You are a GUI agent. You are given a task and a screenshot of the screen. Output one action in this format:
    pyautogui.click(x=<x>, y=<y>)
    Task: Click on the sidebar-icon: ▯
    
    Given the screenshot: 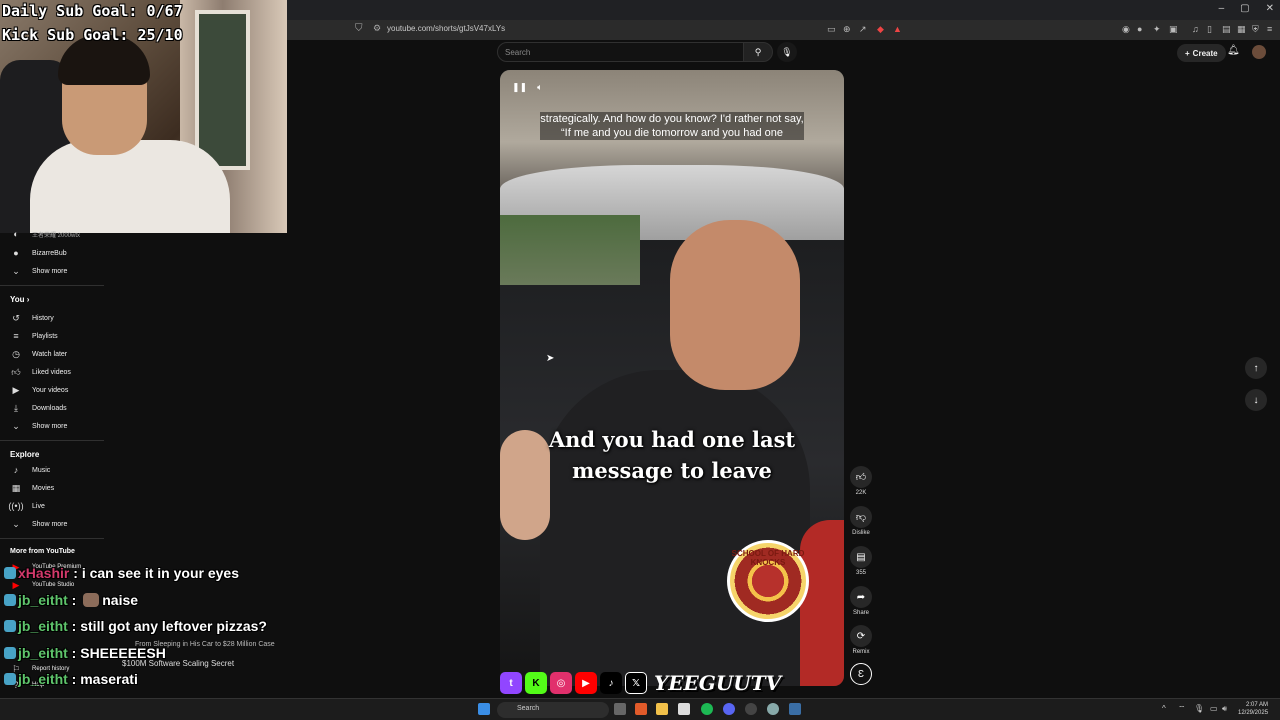 What is the action you would take?
    pyautogui.click(x=1209, y=29)
    